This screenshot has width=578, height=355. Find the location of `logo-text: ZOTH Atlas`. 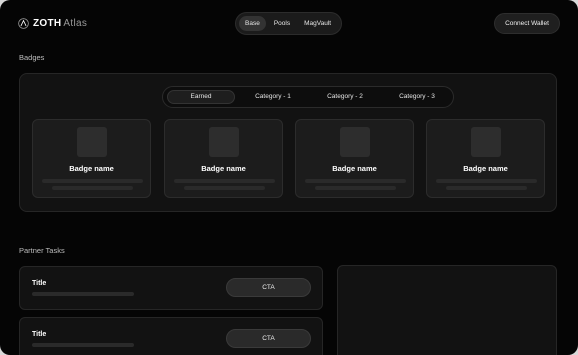

logo-text: ZOTH Atlas is located at coordinates (60, 23).